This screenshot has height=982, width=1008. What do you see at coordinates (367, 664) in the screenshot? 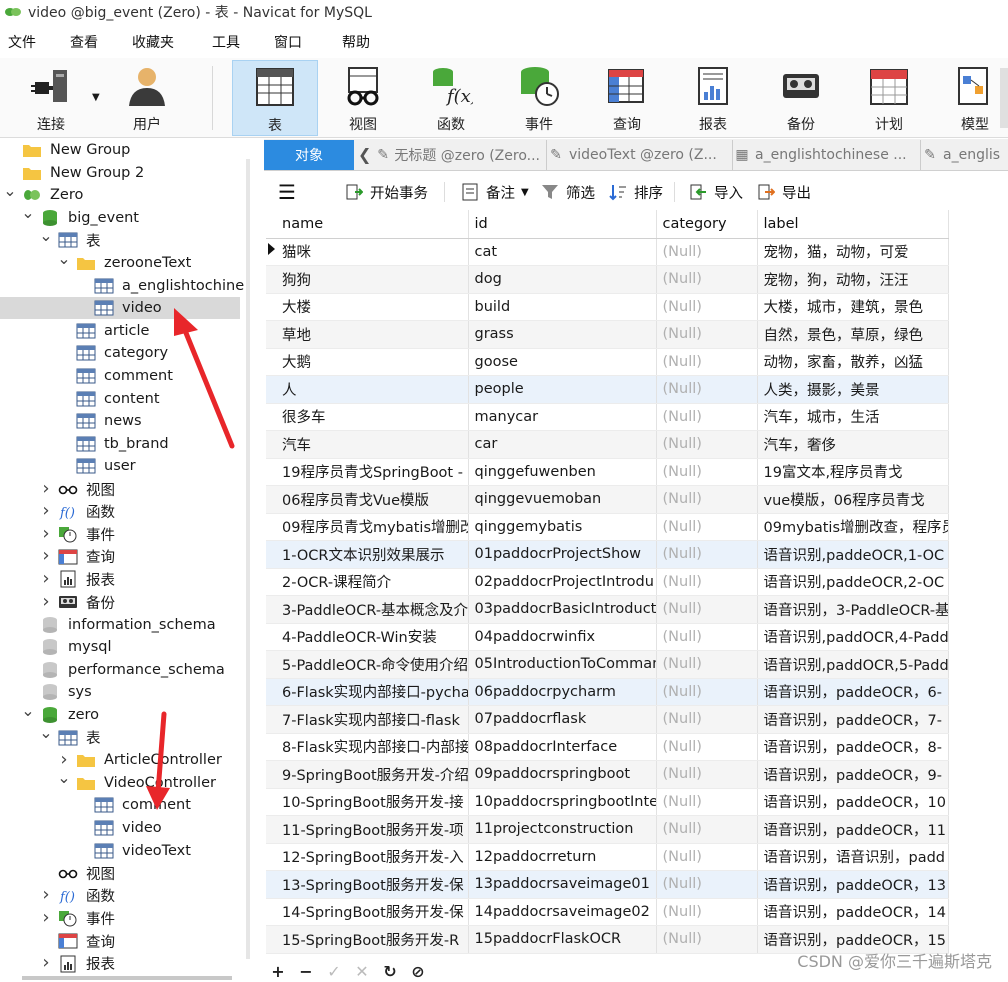
I see `cell-name: 5-PaddleOCR-命令使用介绍` at bounding box center [367, 664].